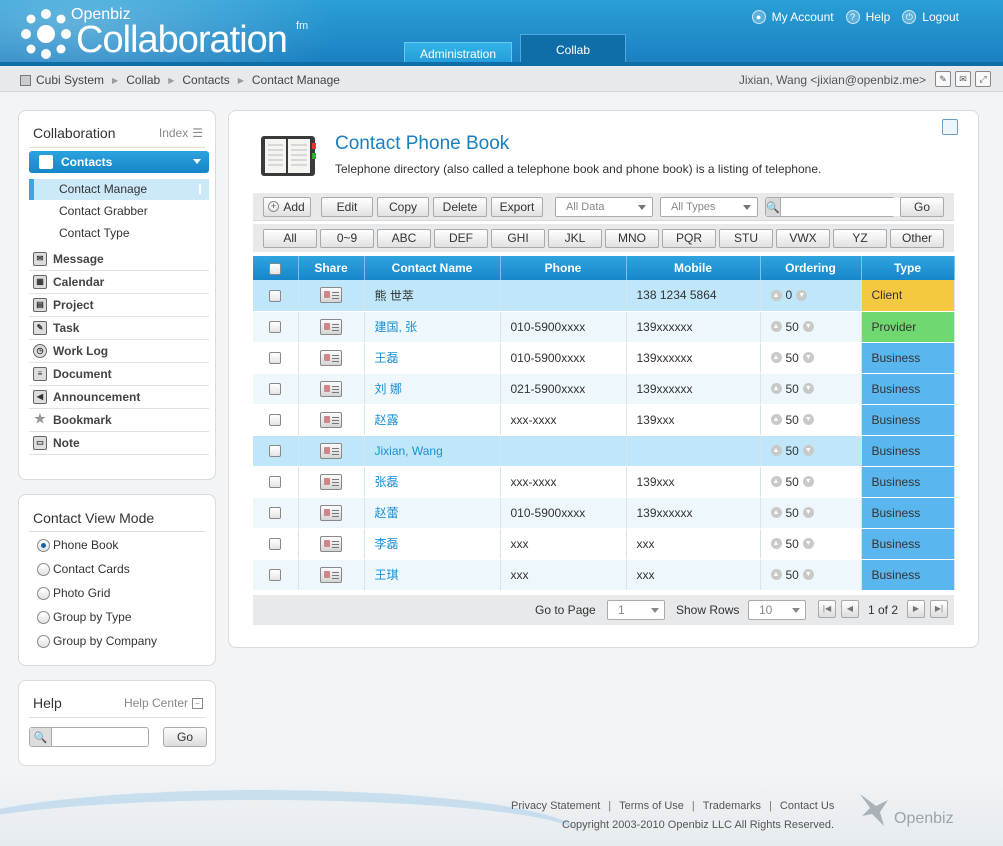 This screenshot has width=1003, height=846. I want to click on breadcrumb-item: Cubi System, so click(70, 80).